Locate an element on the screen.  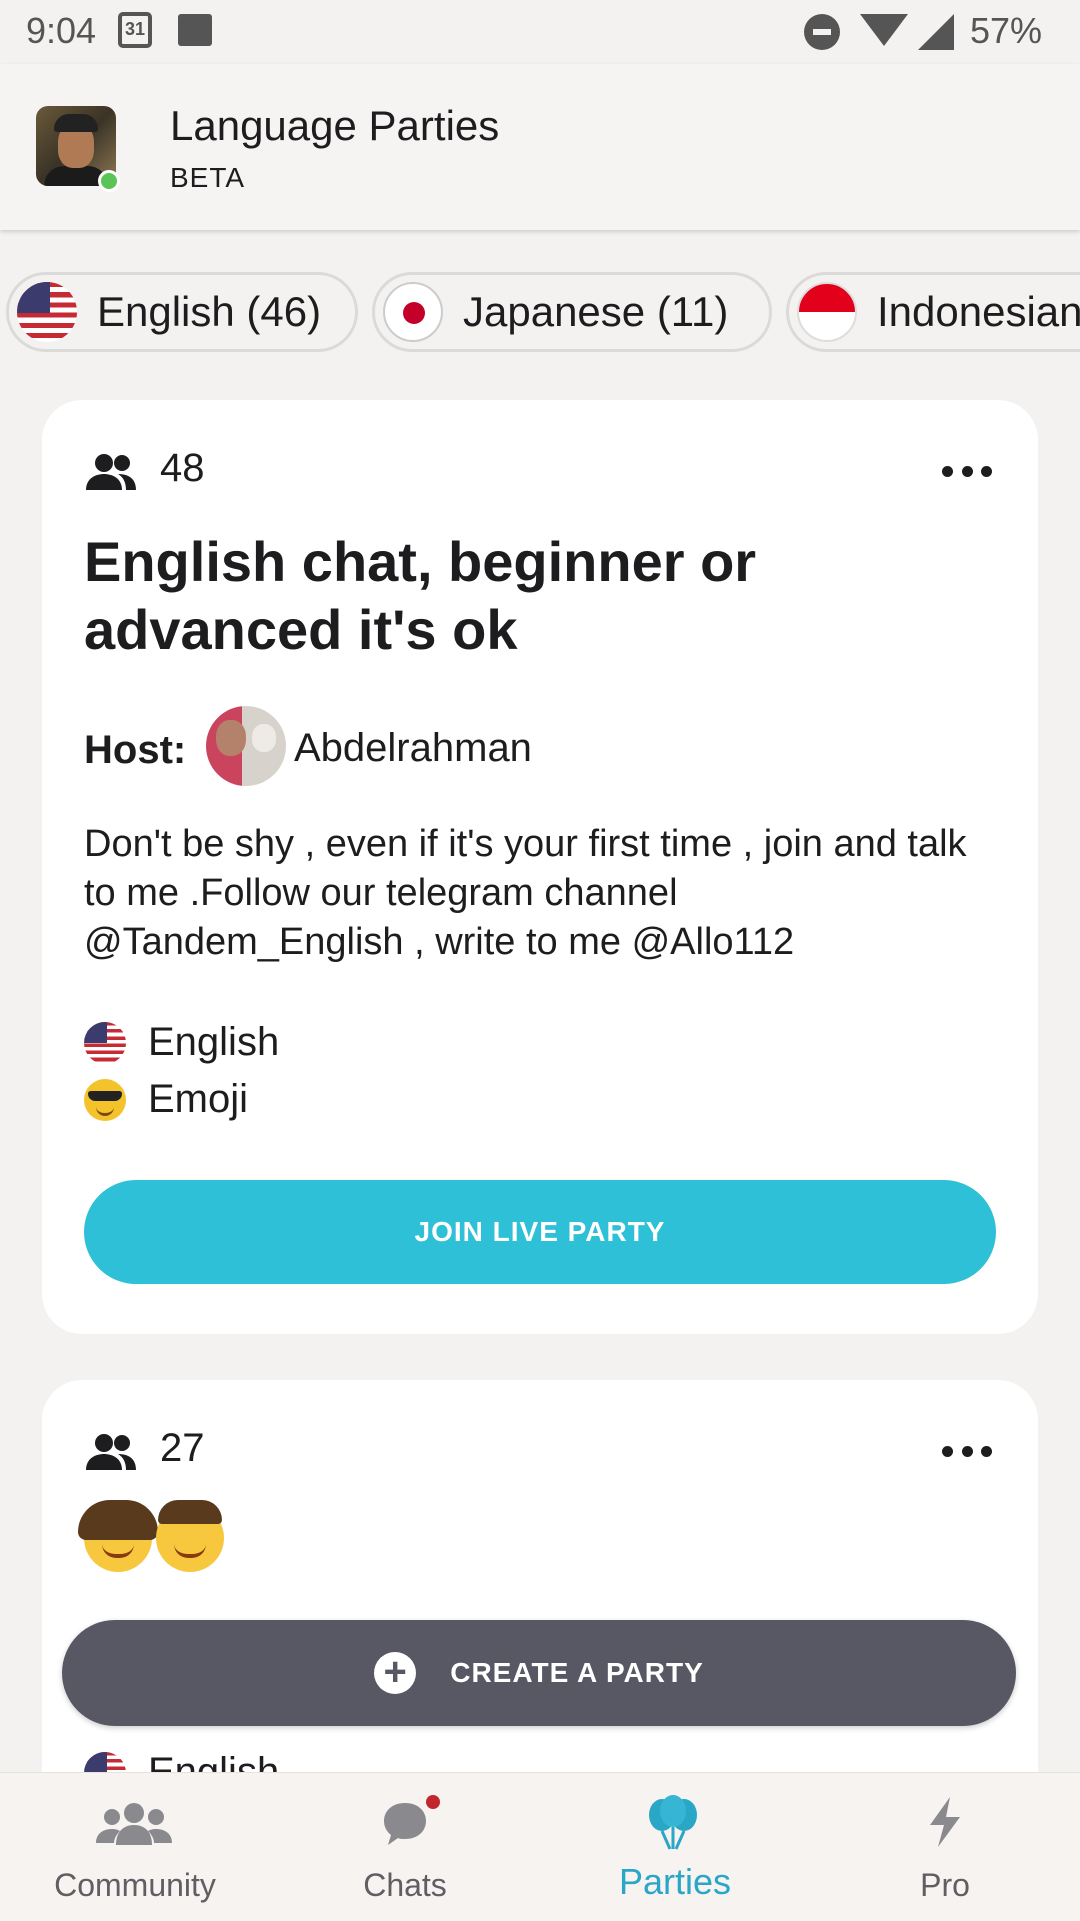
nav-label: Chats is located at coordinates (405, 1885).